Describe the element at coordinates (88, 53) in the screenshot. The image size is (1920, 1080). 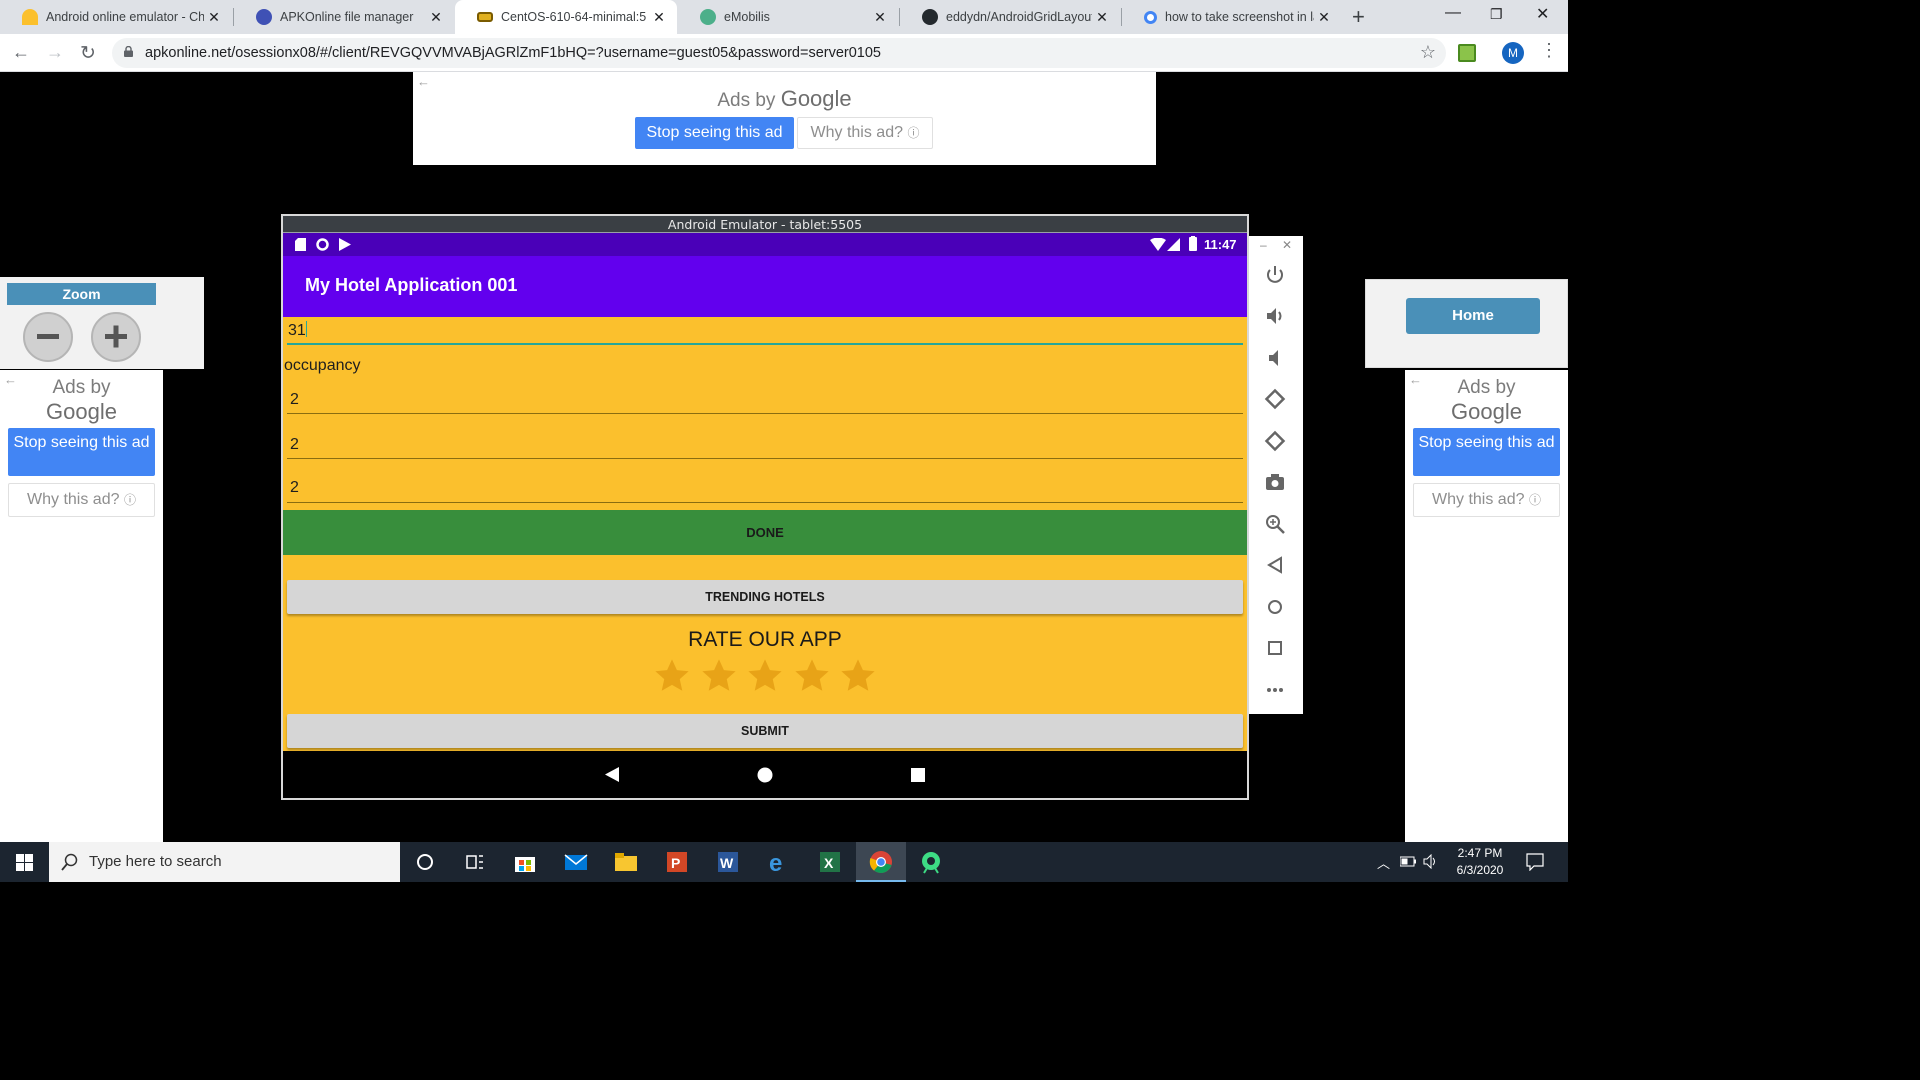
I see `reload-icon: ↻` at that location.